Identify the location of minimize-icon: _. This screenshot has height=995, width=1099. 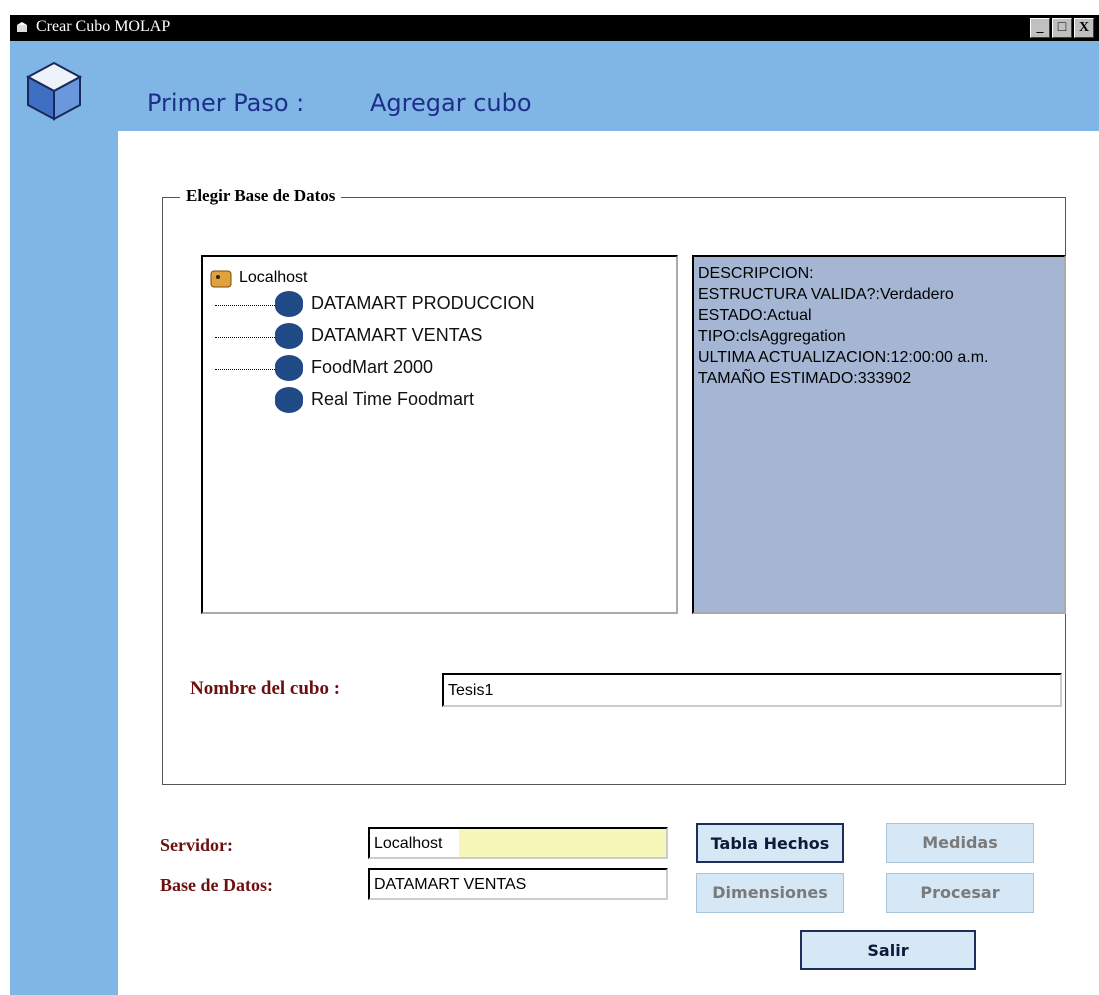
(1040, 28).